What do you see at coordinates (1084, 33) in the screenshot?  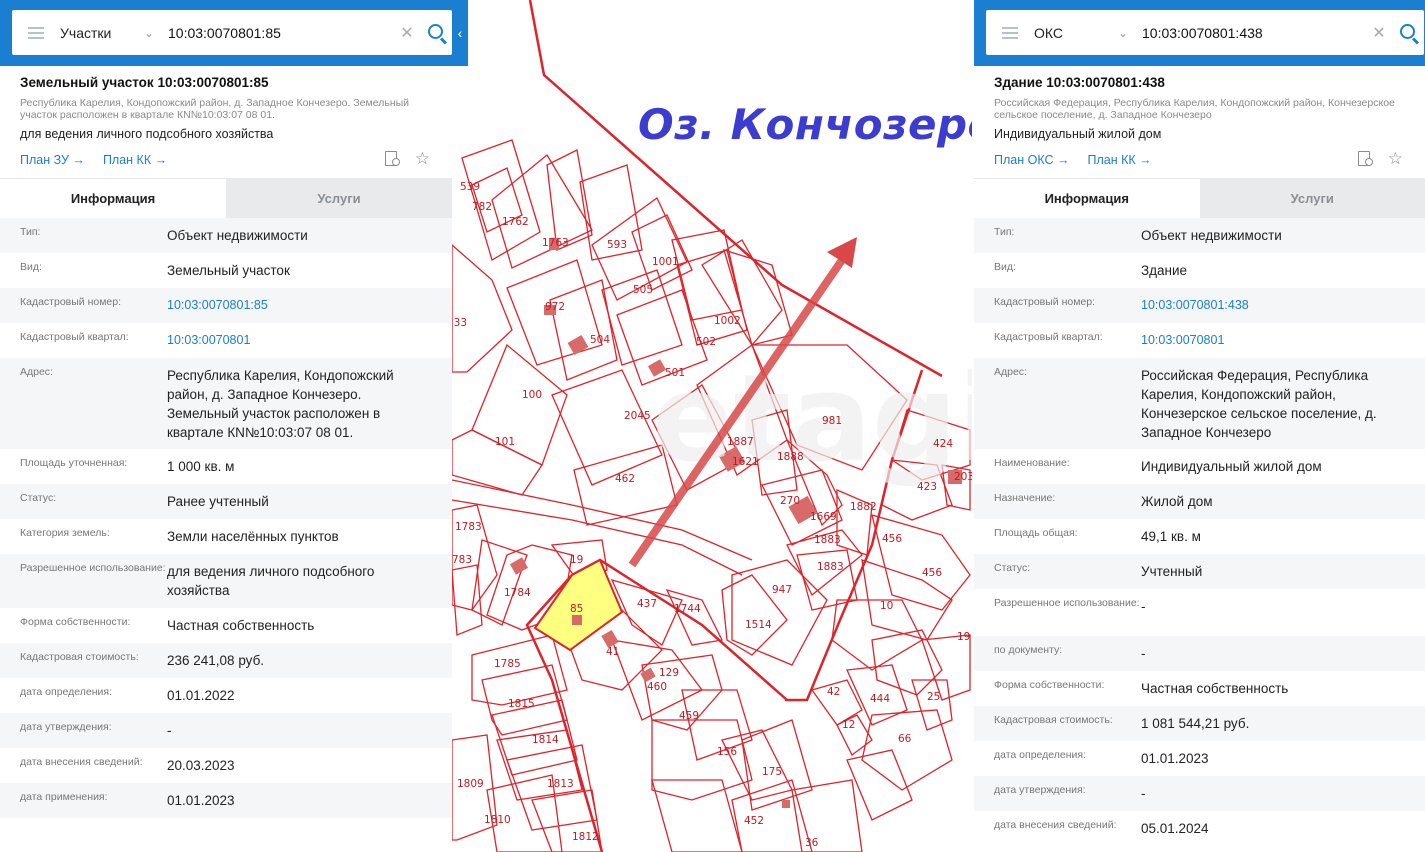 I see `search-type-select: ОКС ⌄` at bounding box center [1084, 33].